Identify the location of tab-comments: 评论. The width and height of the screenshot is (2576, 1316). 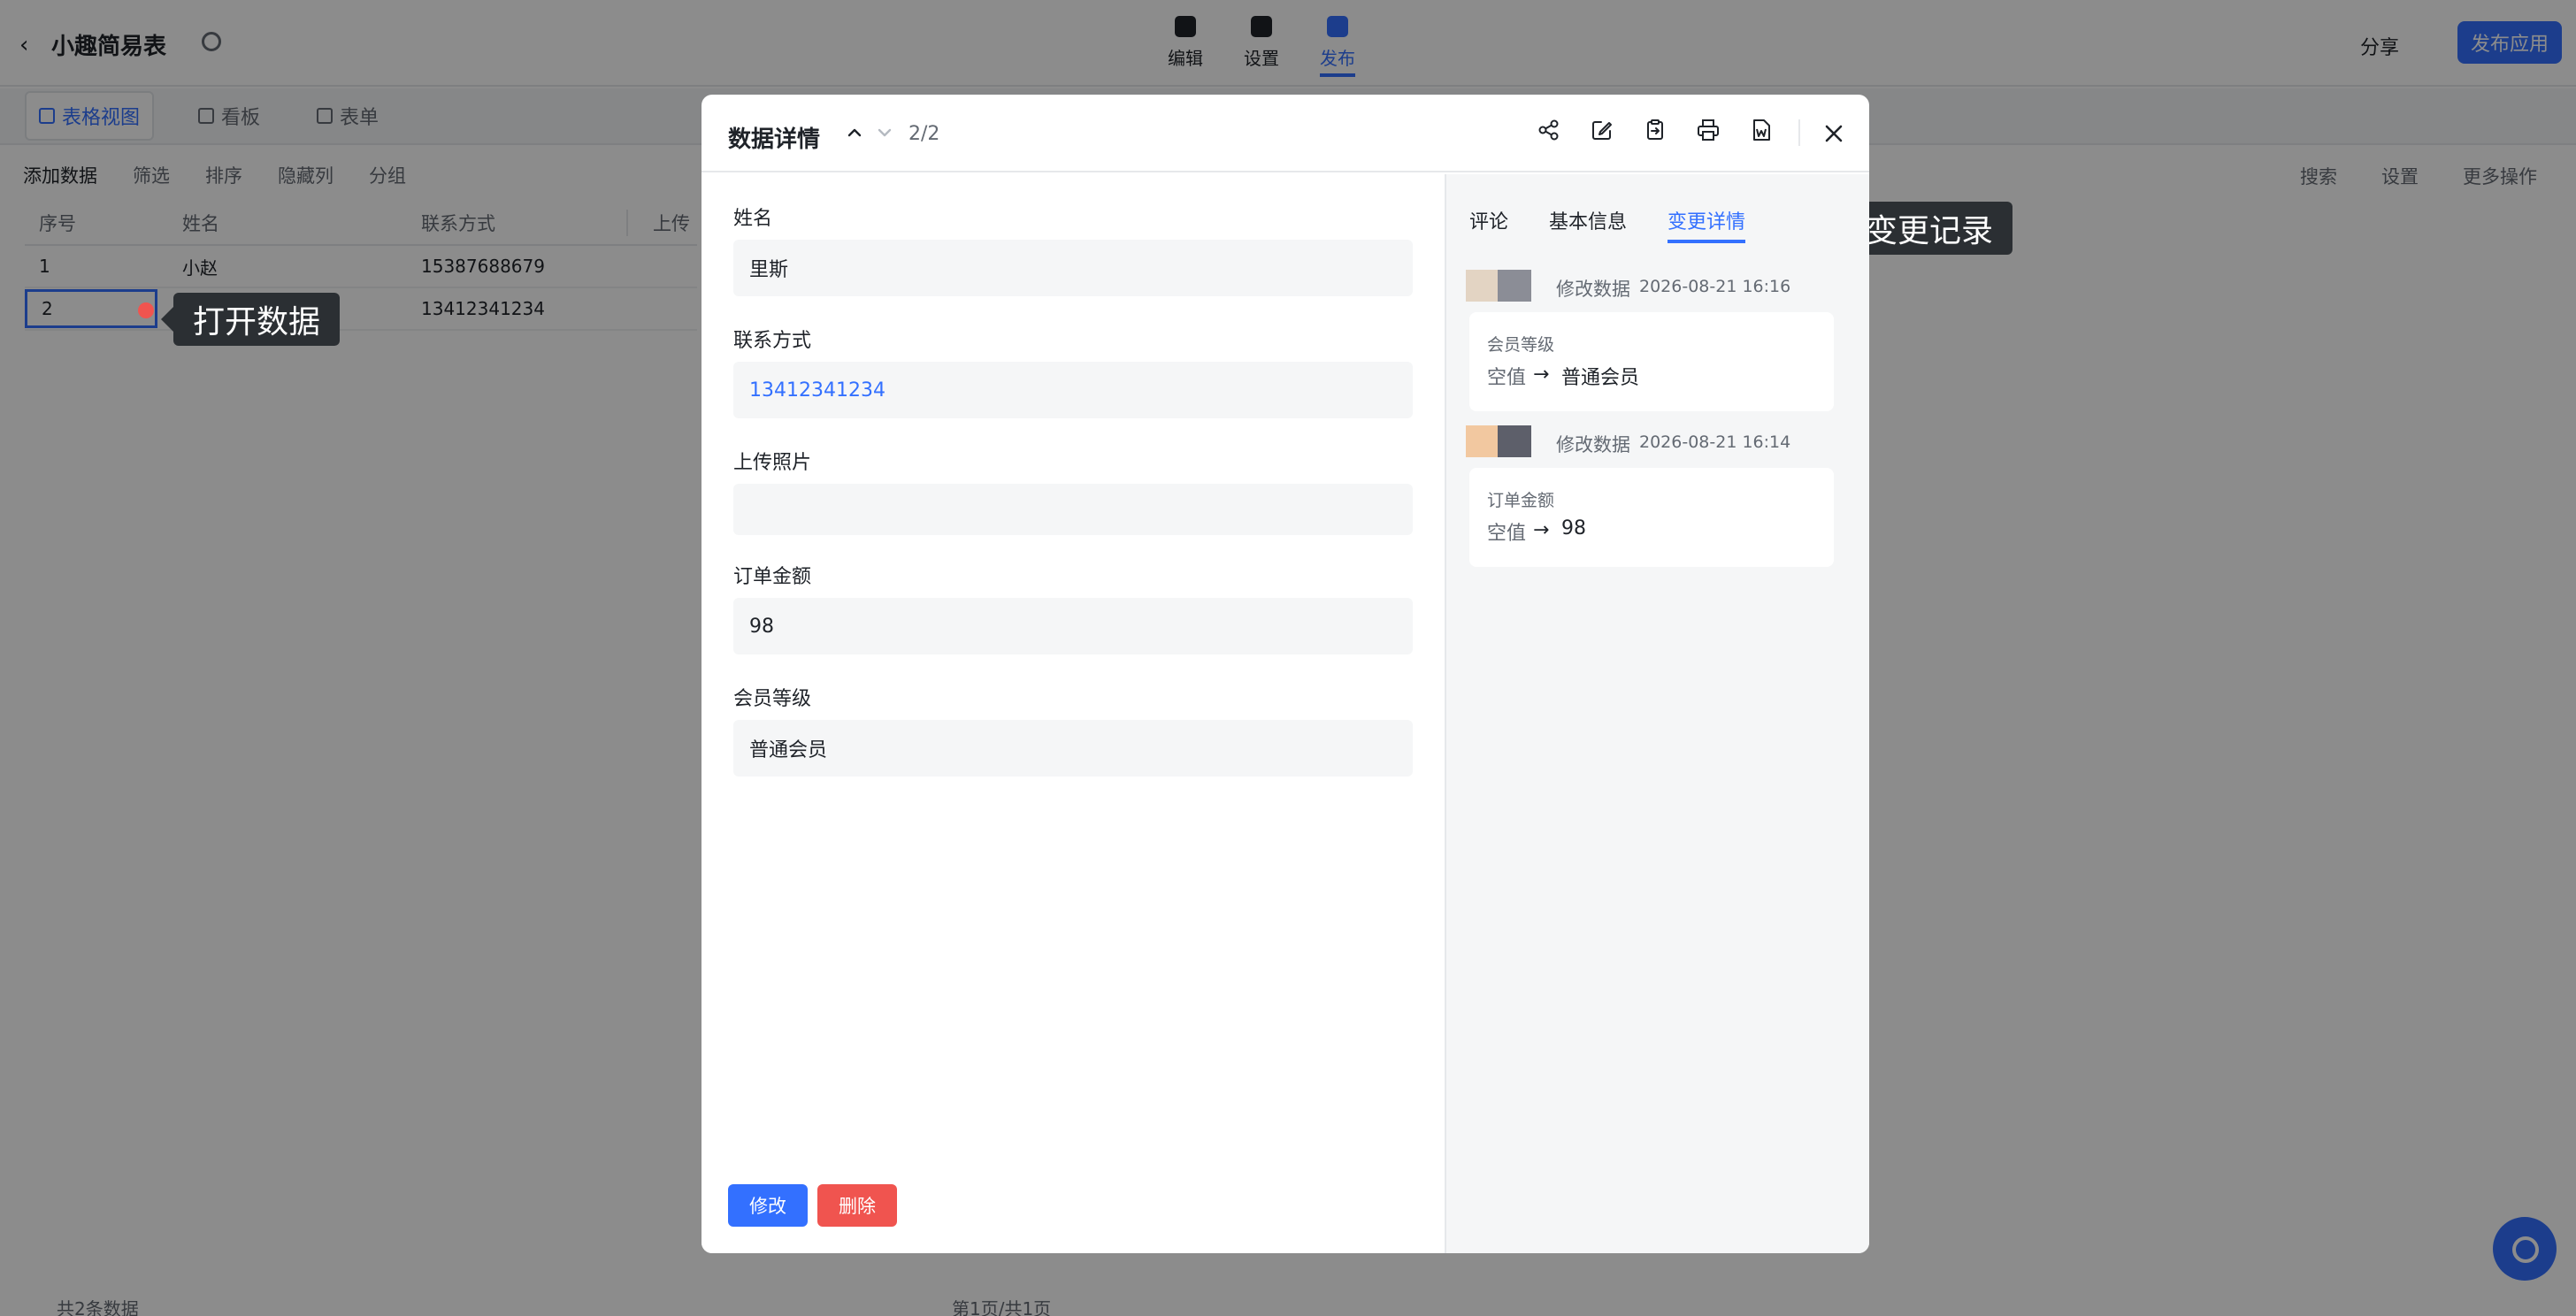
(1488, 224).